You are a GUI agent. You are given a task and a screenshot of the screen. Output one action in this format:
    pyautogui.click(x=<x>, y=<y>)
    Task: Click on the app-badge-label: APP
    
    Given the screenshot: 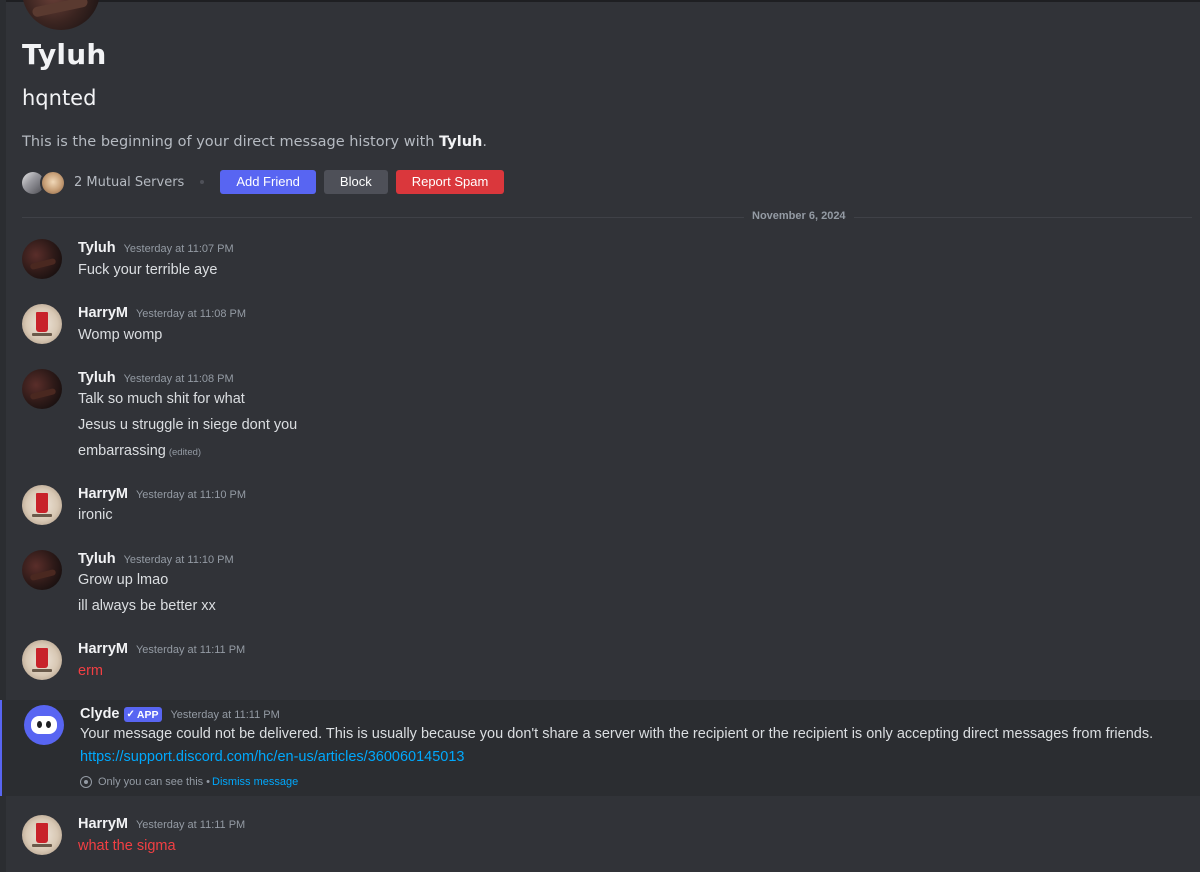 What is the action you would take?
    pyautogui.click(x=147, y=714)
    